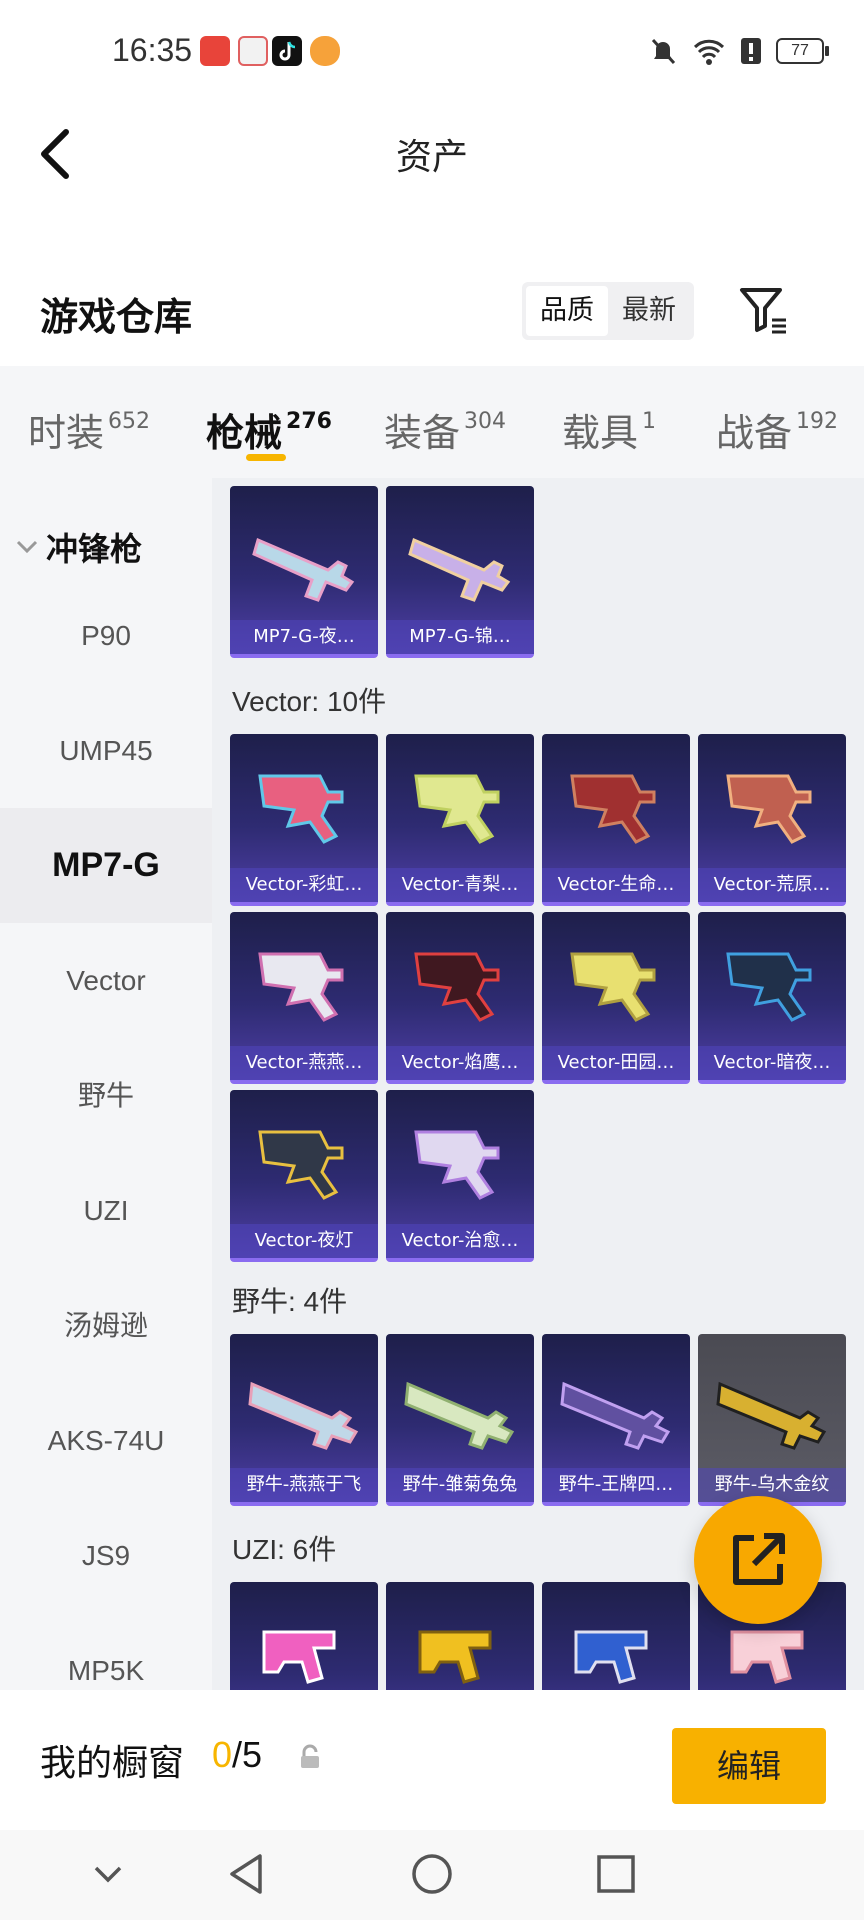 The height and width of the screenshot is (1920, 864). Describe the element at coordinates (106, 1210) in the screenshot. I see `sidebar-item-uzi: UZI` at that location.